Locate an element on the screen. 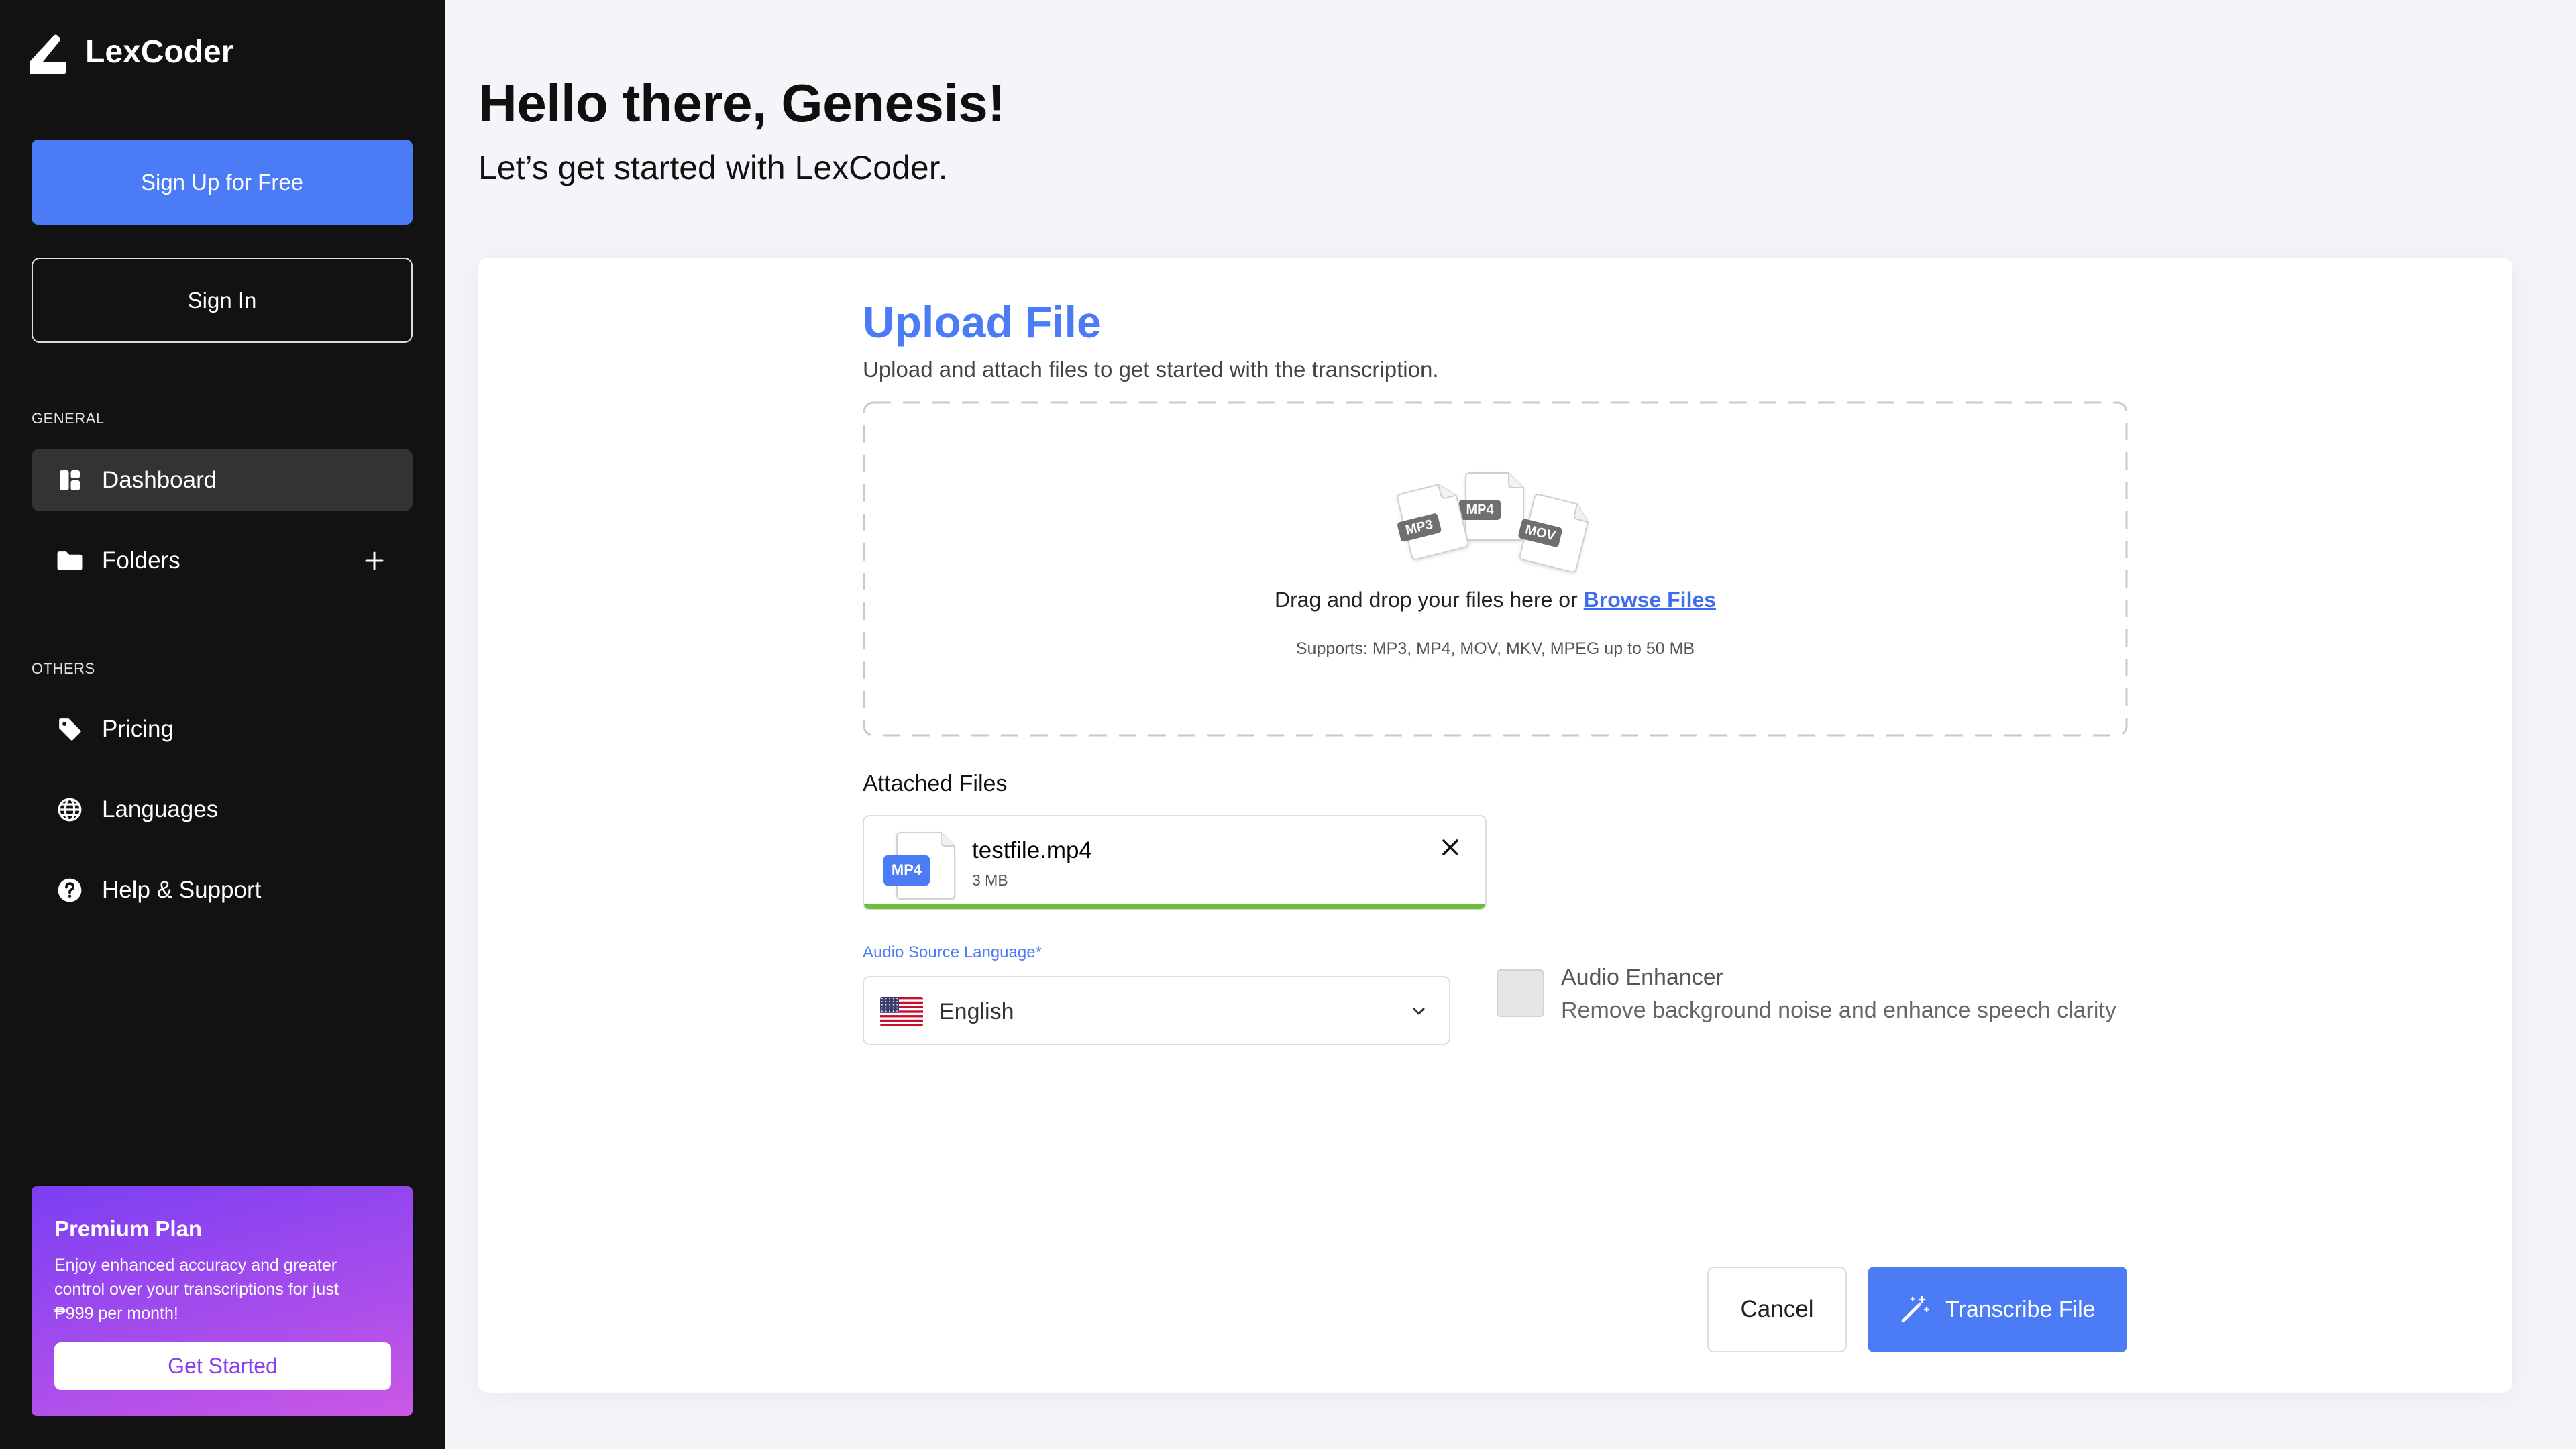  sign-in-label: Sign In is located at coordinates (222, 300).